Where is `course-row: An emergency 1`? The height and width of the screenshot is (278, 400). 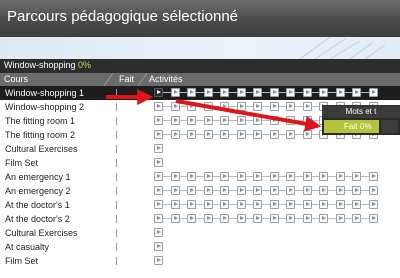
course-row: An emergency 1 is located at coordinates (200, 177).